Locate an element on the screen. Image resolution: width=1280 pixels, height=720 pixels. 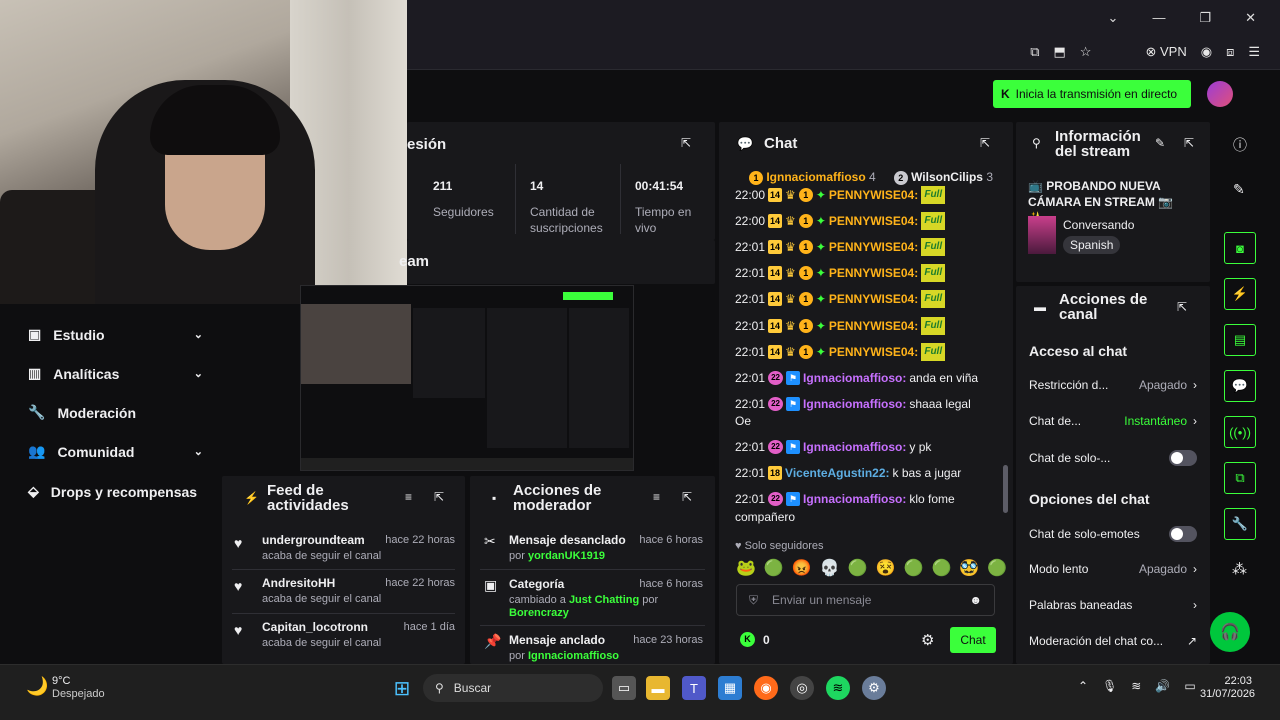
weather-widget: 9°C Despejado is located at coordinates (78, 688).